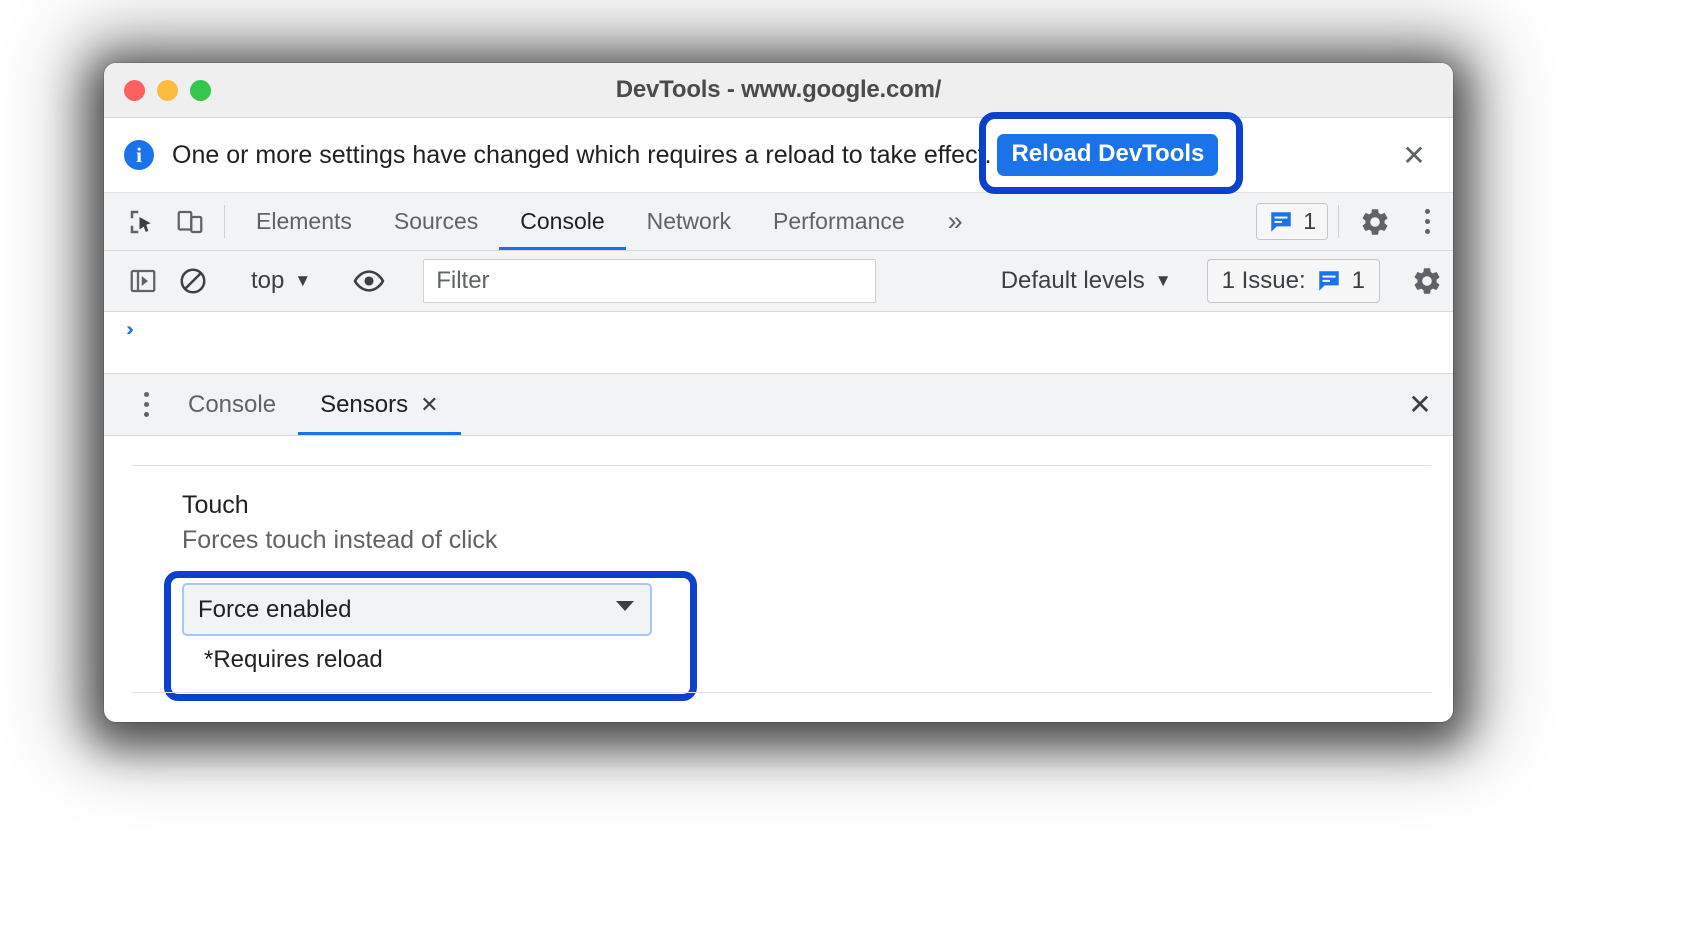  What do you see at coordinates (224, 221) in the screenshot?
I see `toolbar-divider` at bounding box center [224, 221].